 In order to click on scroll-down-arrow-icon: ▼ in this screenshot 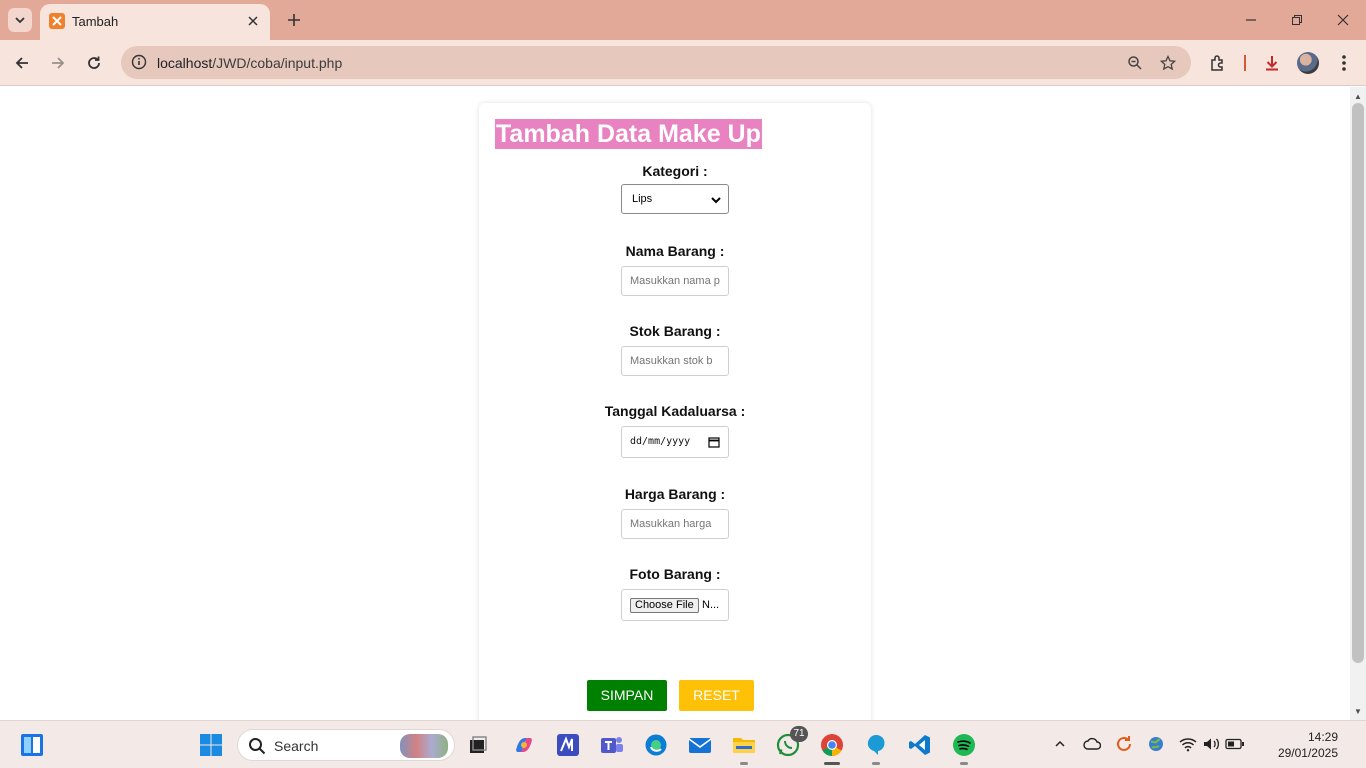, I will do `click(1358, 711)`.